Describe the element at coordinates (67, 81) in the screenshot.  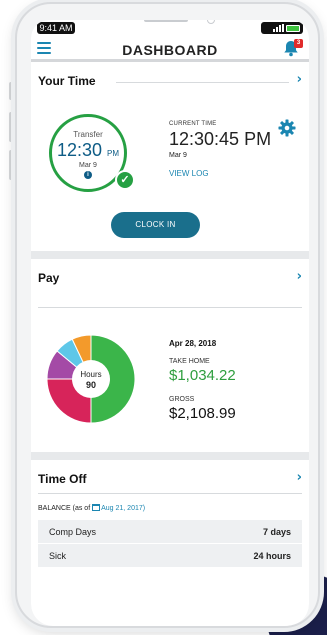
I see `your-time-title: Your Time` at that location.